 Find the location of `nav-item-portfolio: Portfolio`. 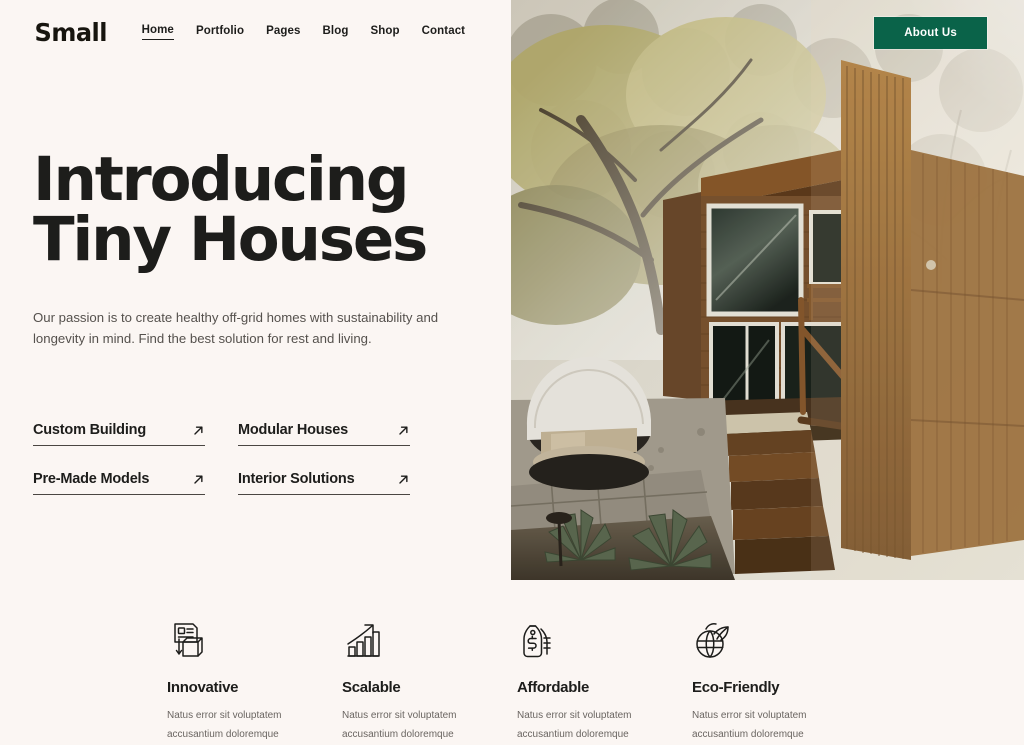

nav-item-portfolio: Portfolio is located at coordinates (220, 32).